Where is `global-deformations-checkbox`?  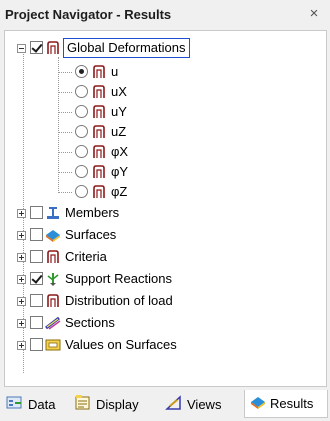
global-deformations-checkbox is located at coordinates (36, 47).